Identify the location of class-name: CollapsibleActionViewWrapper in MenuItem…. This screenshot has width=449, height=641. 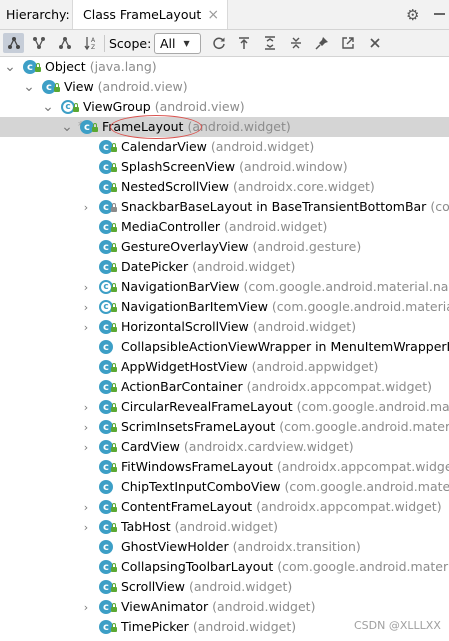
(285, 346).